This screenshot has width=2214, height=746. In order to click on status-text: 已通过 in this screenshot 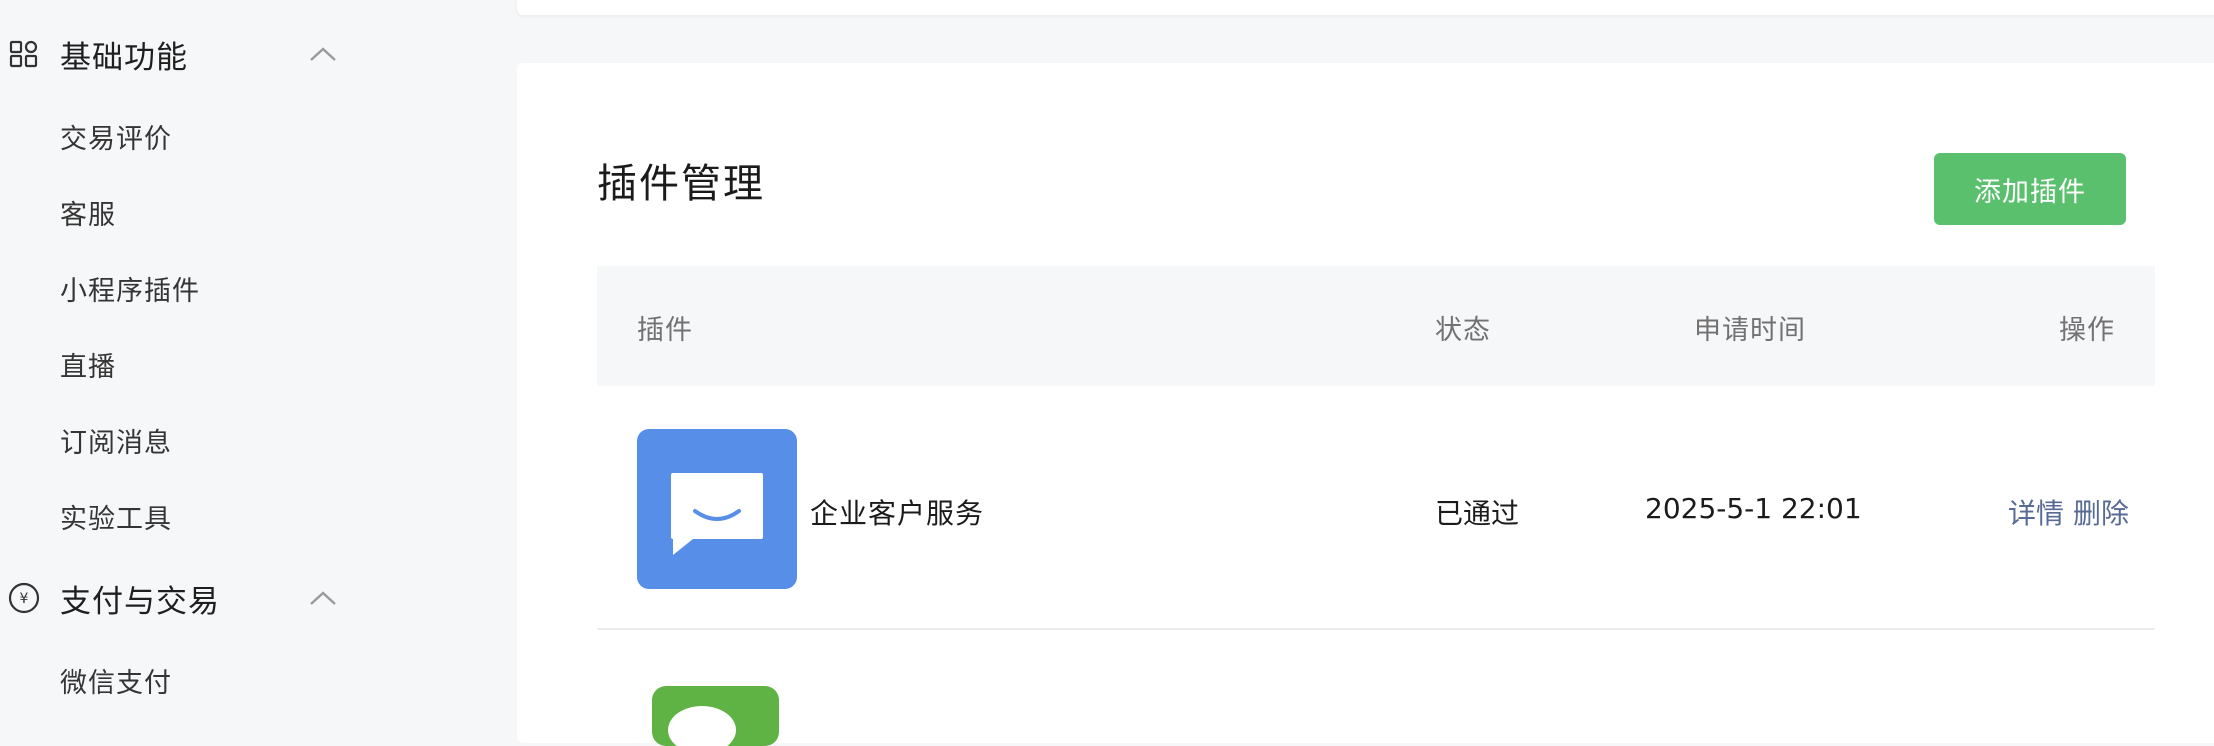, I will do `click(1477, 513)`.